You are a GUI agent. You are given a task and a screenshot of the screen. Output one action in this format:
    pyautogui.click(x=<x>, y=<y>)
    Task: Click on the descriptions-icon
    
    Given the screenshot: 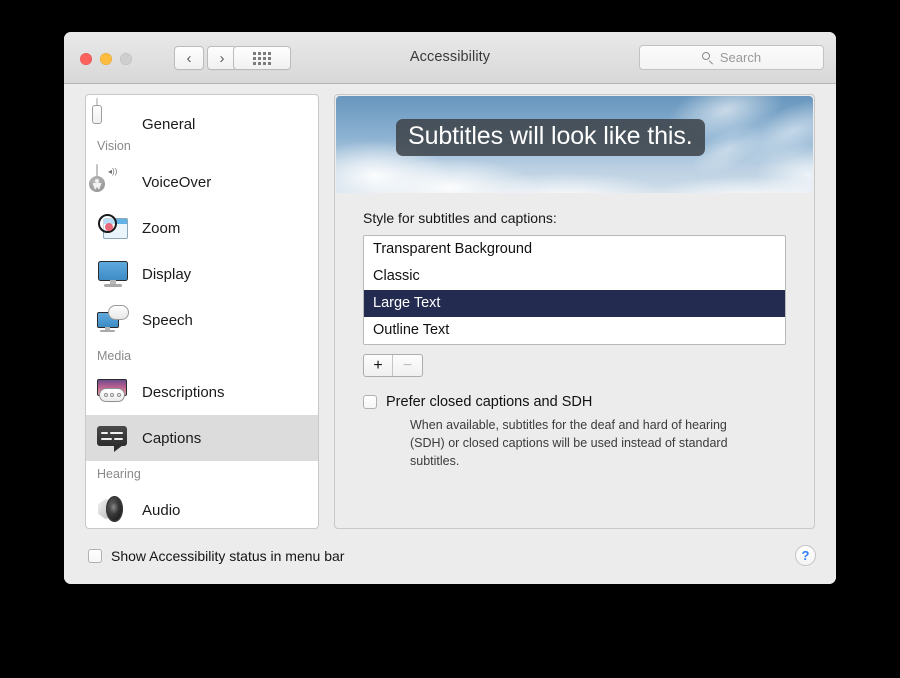 What is the action you would take?
    pyautogui.click(x=113, y=392)
    